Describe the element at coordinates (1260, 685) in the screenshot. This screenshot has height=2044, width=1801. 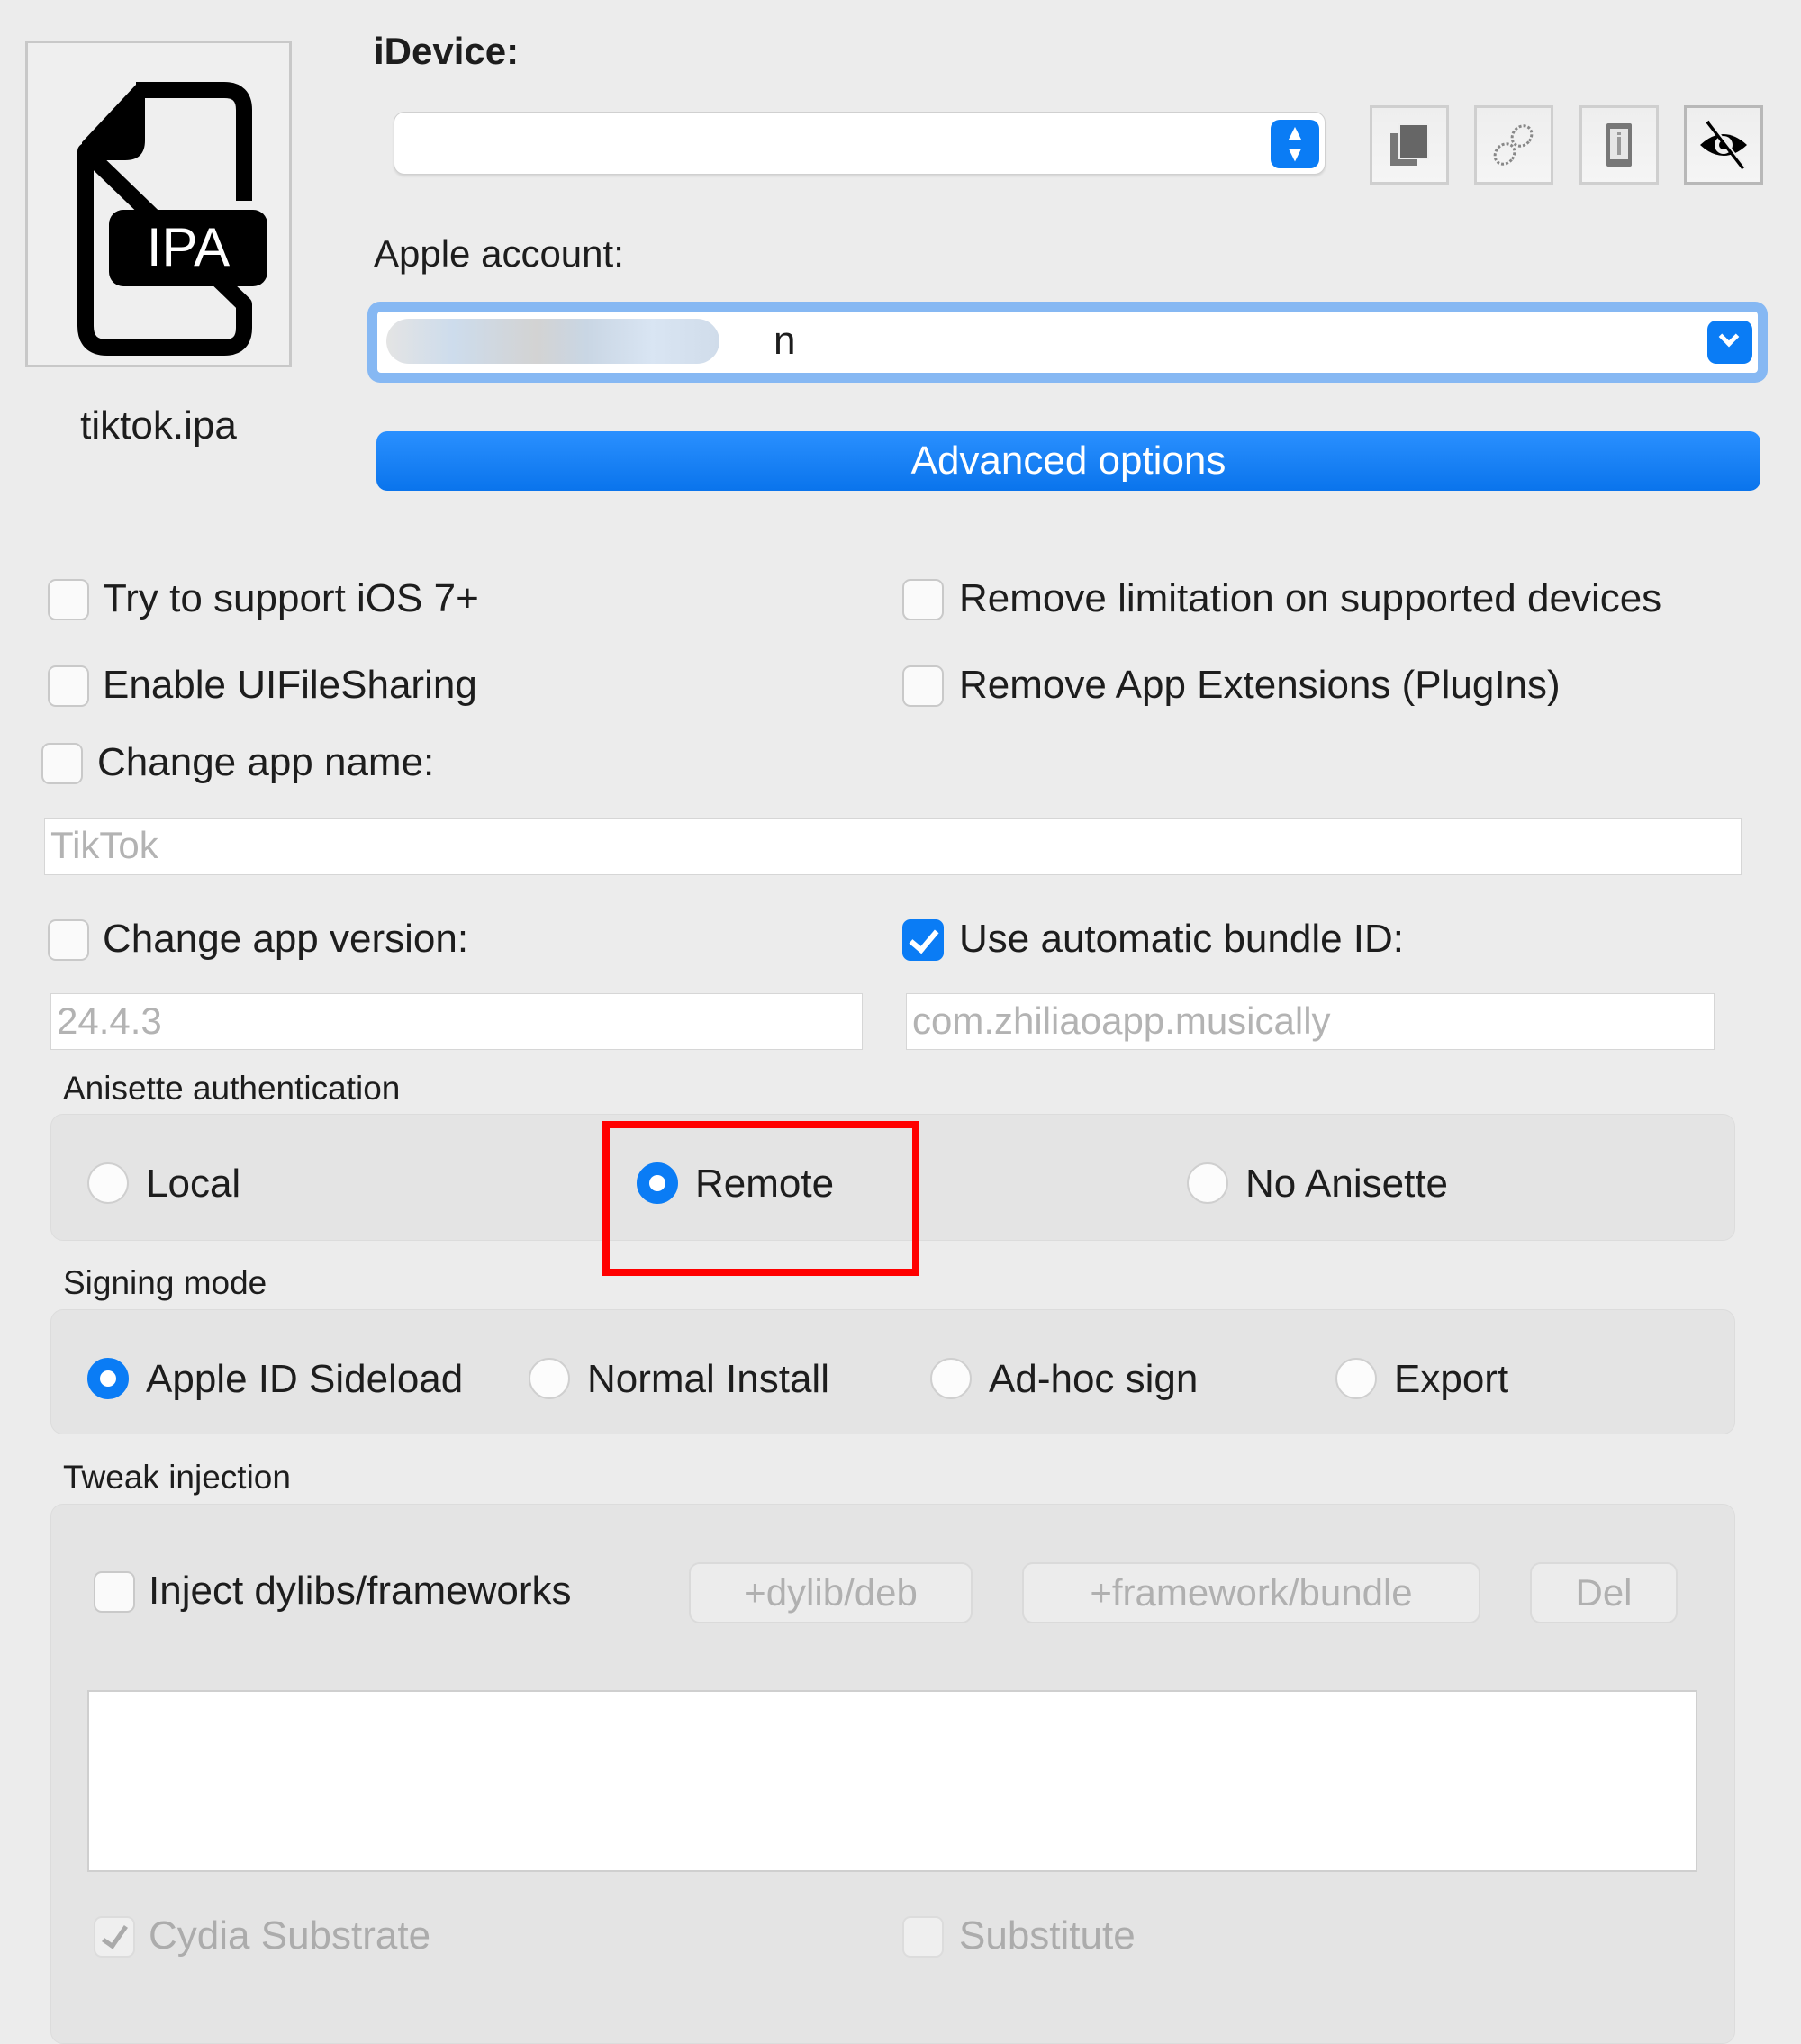
I see `remove-extensions-label: Remove App Extensions (PlugIns)` at that location.